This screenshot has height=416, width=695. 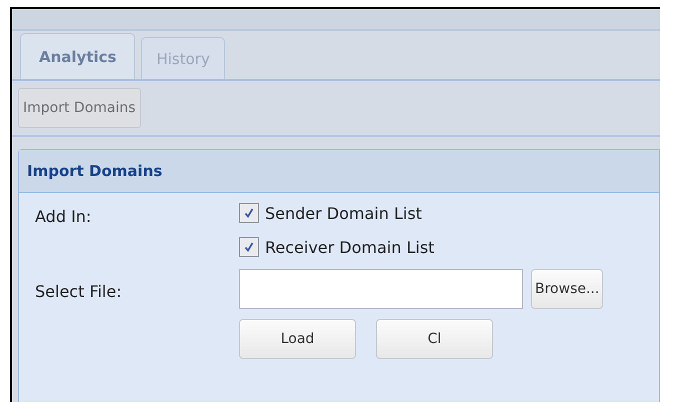 What do you see at coordinates (434, 339) in the screenshot?
I see `action-button: Cl` at bounding box center [434, 339].